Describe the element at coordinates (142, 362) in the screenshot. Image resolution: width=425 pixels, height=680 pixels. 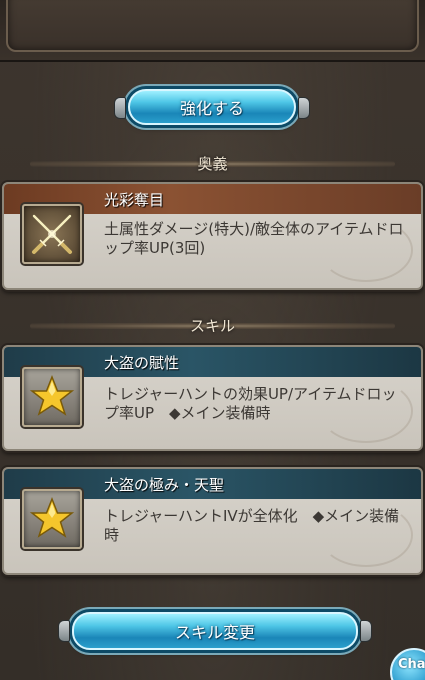
I see `skill-name: 大盗の賦性` at that location.